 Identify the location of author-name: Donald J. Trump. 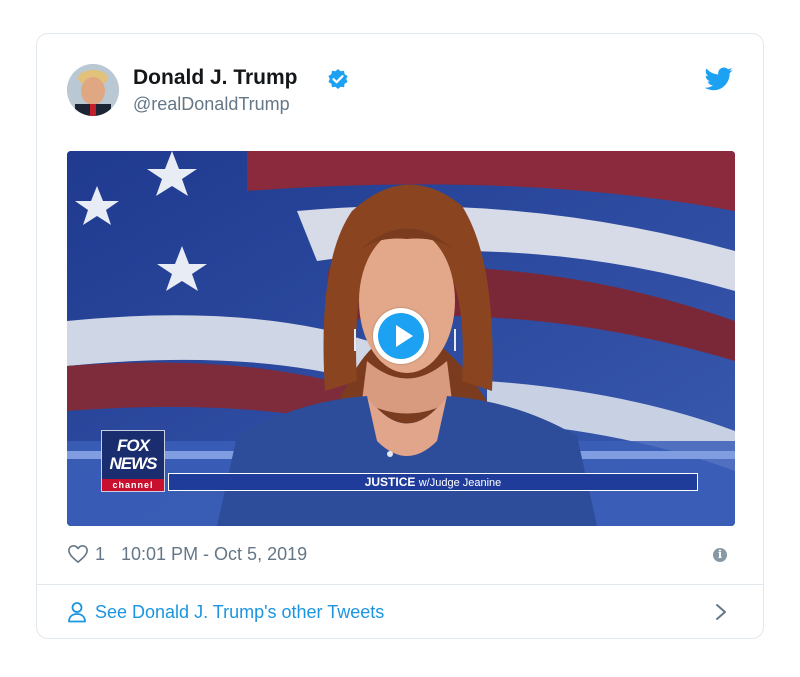
(215, 78).